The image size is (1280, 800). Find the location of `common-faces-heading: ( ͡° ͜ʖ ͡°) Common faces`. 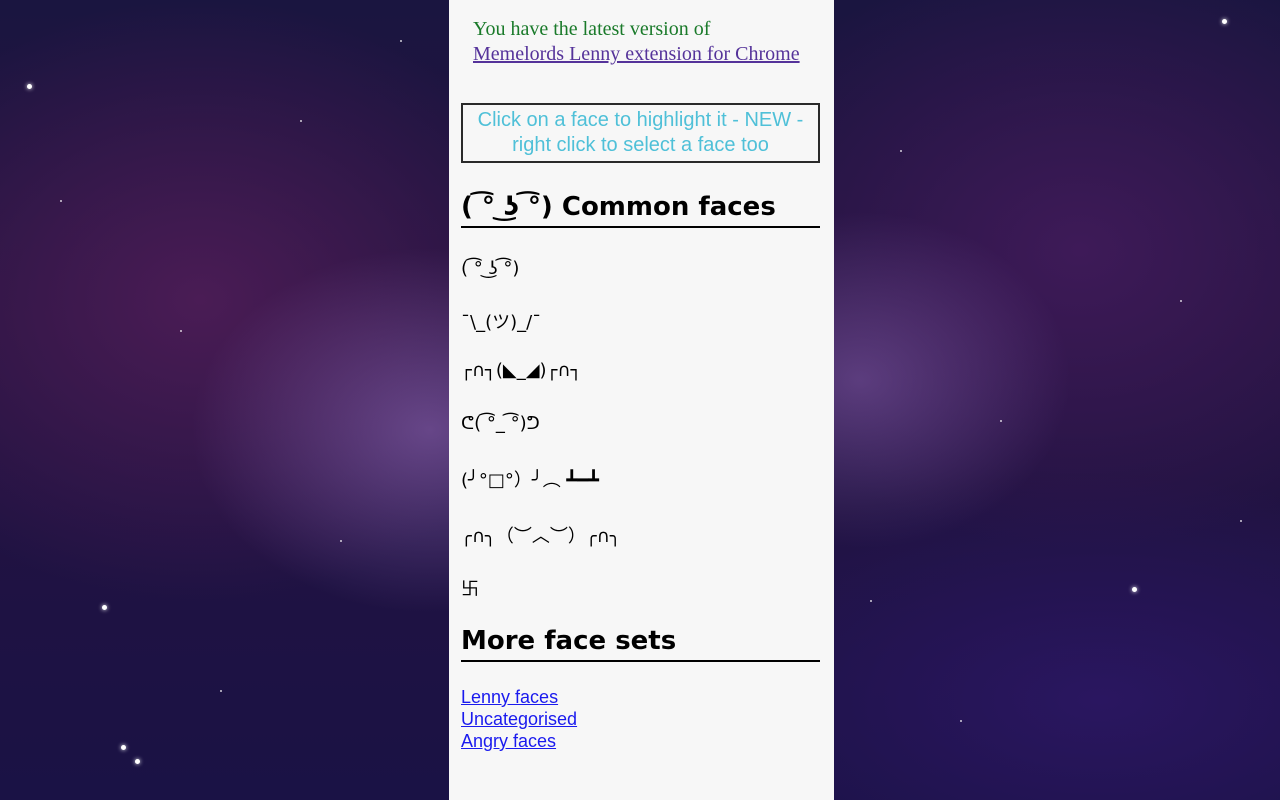

common-faces-heading: ( ͡° ͜ʖ ͡°) Common faces is located at coordinates (640, 210).